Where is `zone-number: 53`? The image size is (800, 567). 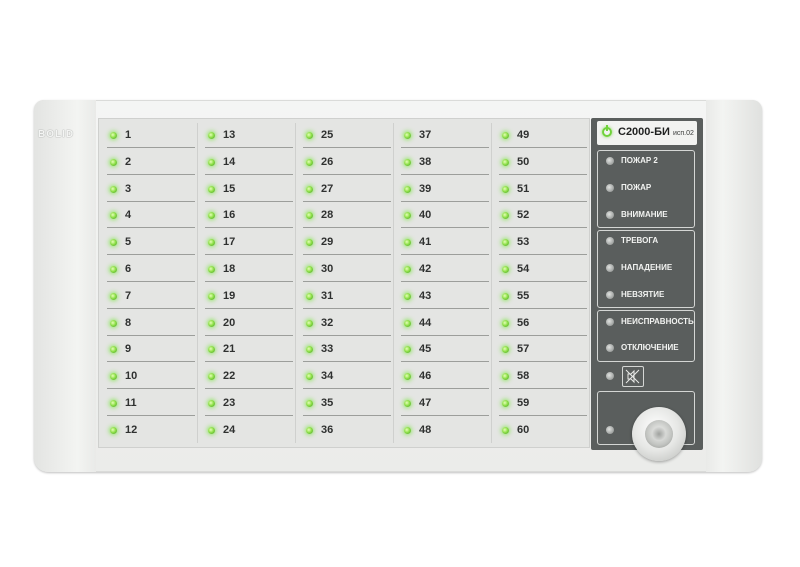 zone-number: 53 is located at coordinates (523, 242).